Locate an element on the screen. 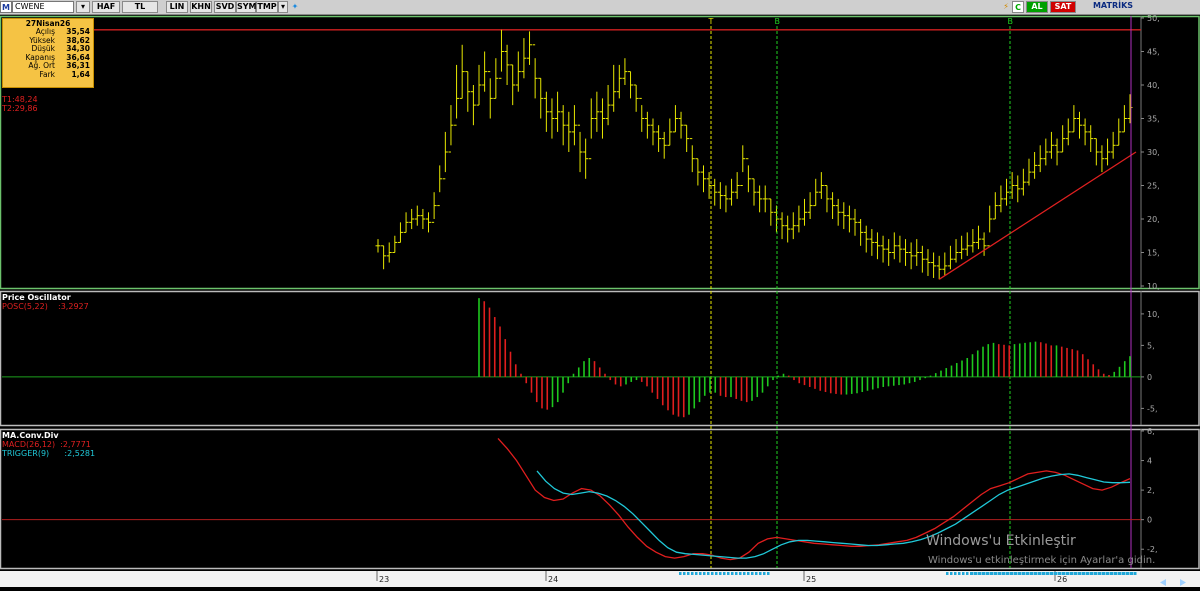 The width and height of the screenshot is (1200, 591). buy-button: AL is located at coordinates (1037, 7).